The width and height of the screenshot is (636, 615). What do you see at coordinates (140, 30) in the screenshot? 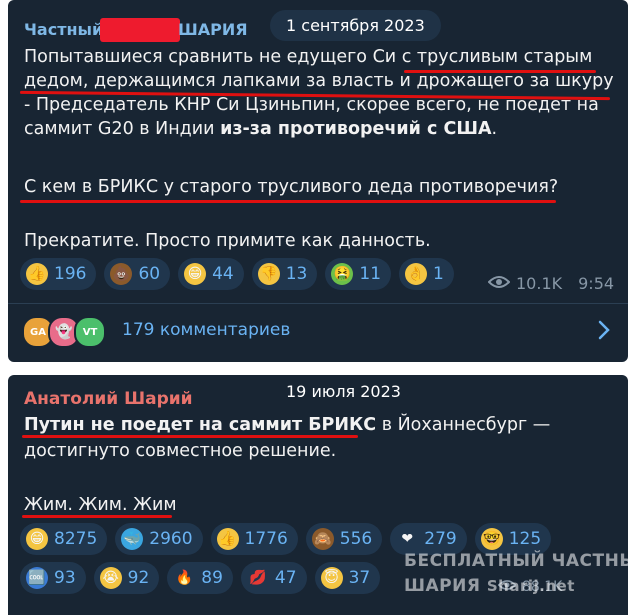
I see `redaction-mark` at bounding box center [140, 30].